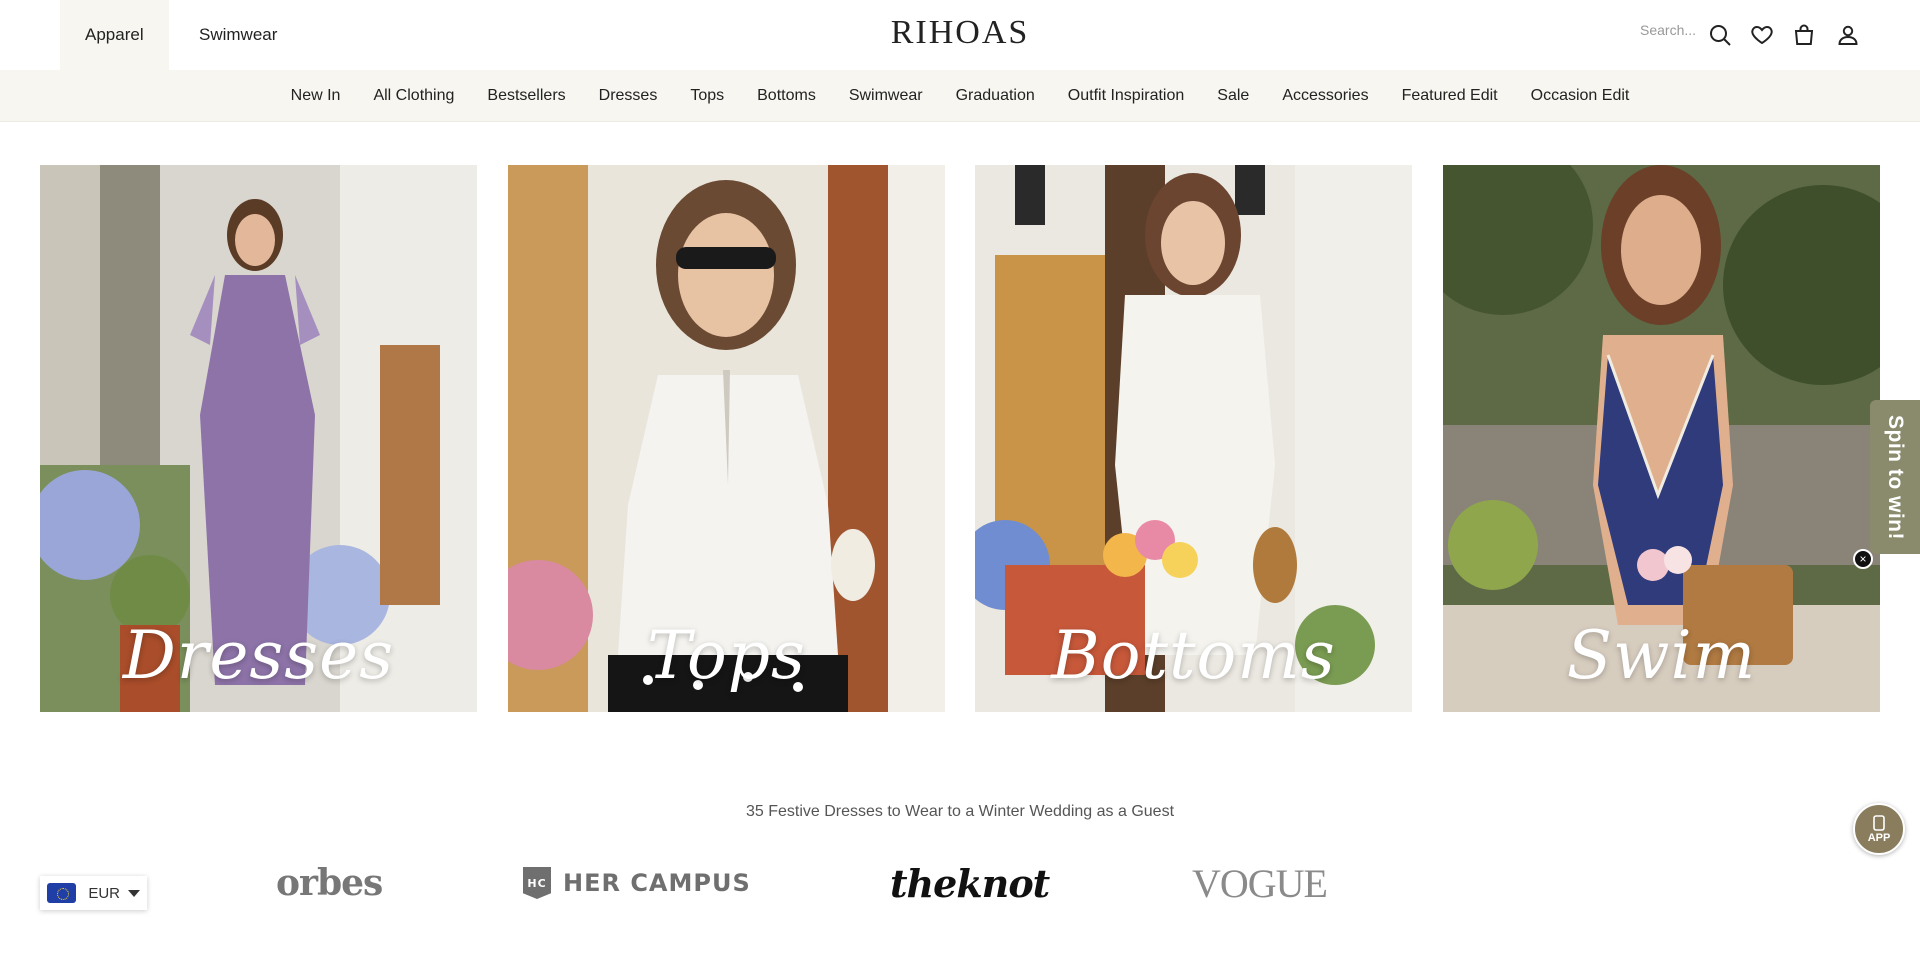  I want to click on spin-to-win-label: Spin to win!, so click(1895, 477).